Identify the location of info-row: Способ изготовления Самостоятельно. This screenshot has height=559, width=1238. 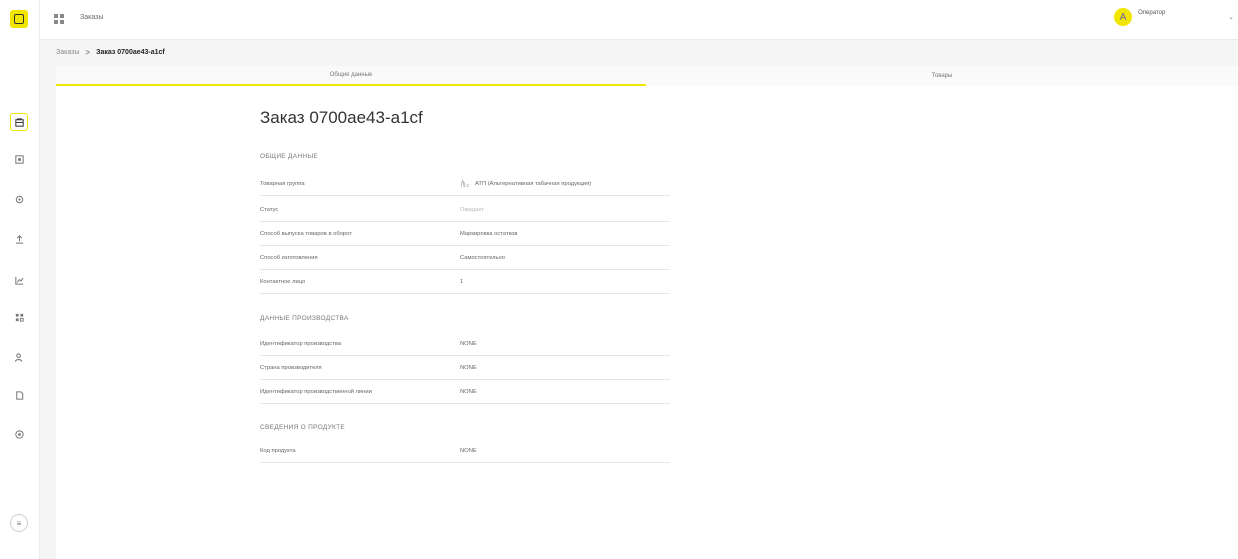
(465, 258).